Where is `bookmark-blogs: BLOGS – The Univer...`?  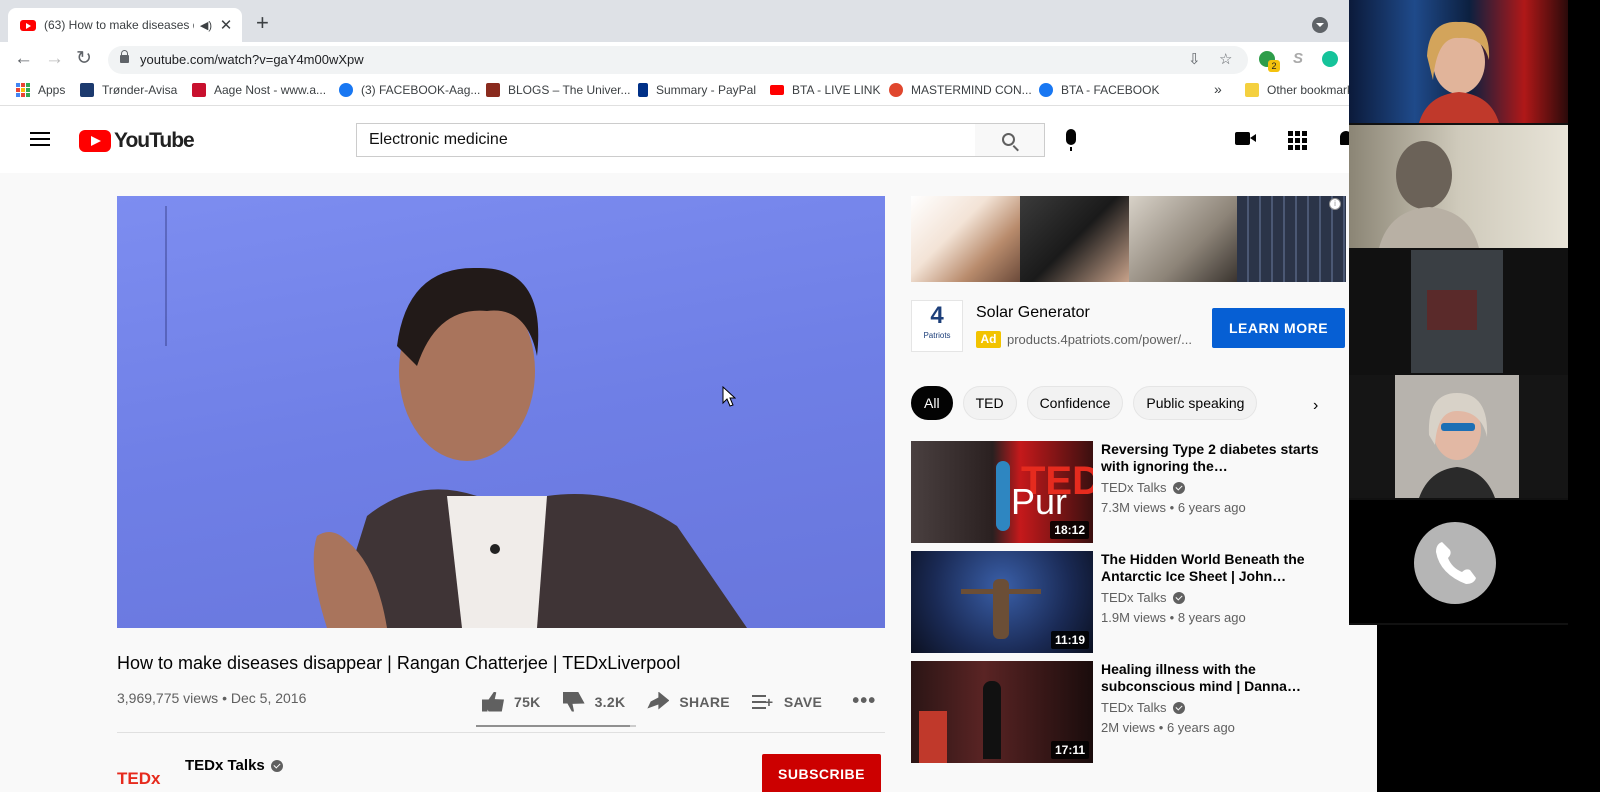
bookmark-blogs: BLOGS – The Univer... is located at coordinates (558, 90).